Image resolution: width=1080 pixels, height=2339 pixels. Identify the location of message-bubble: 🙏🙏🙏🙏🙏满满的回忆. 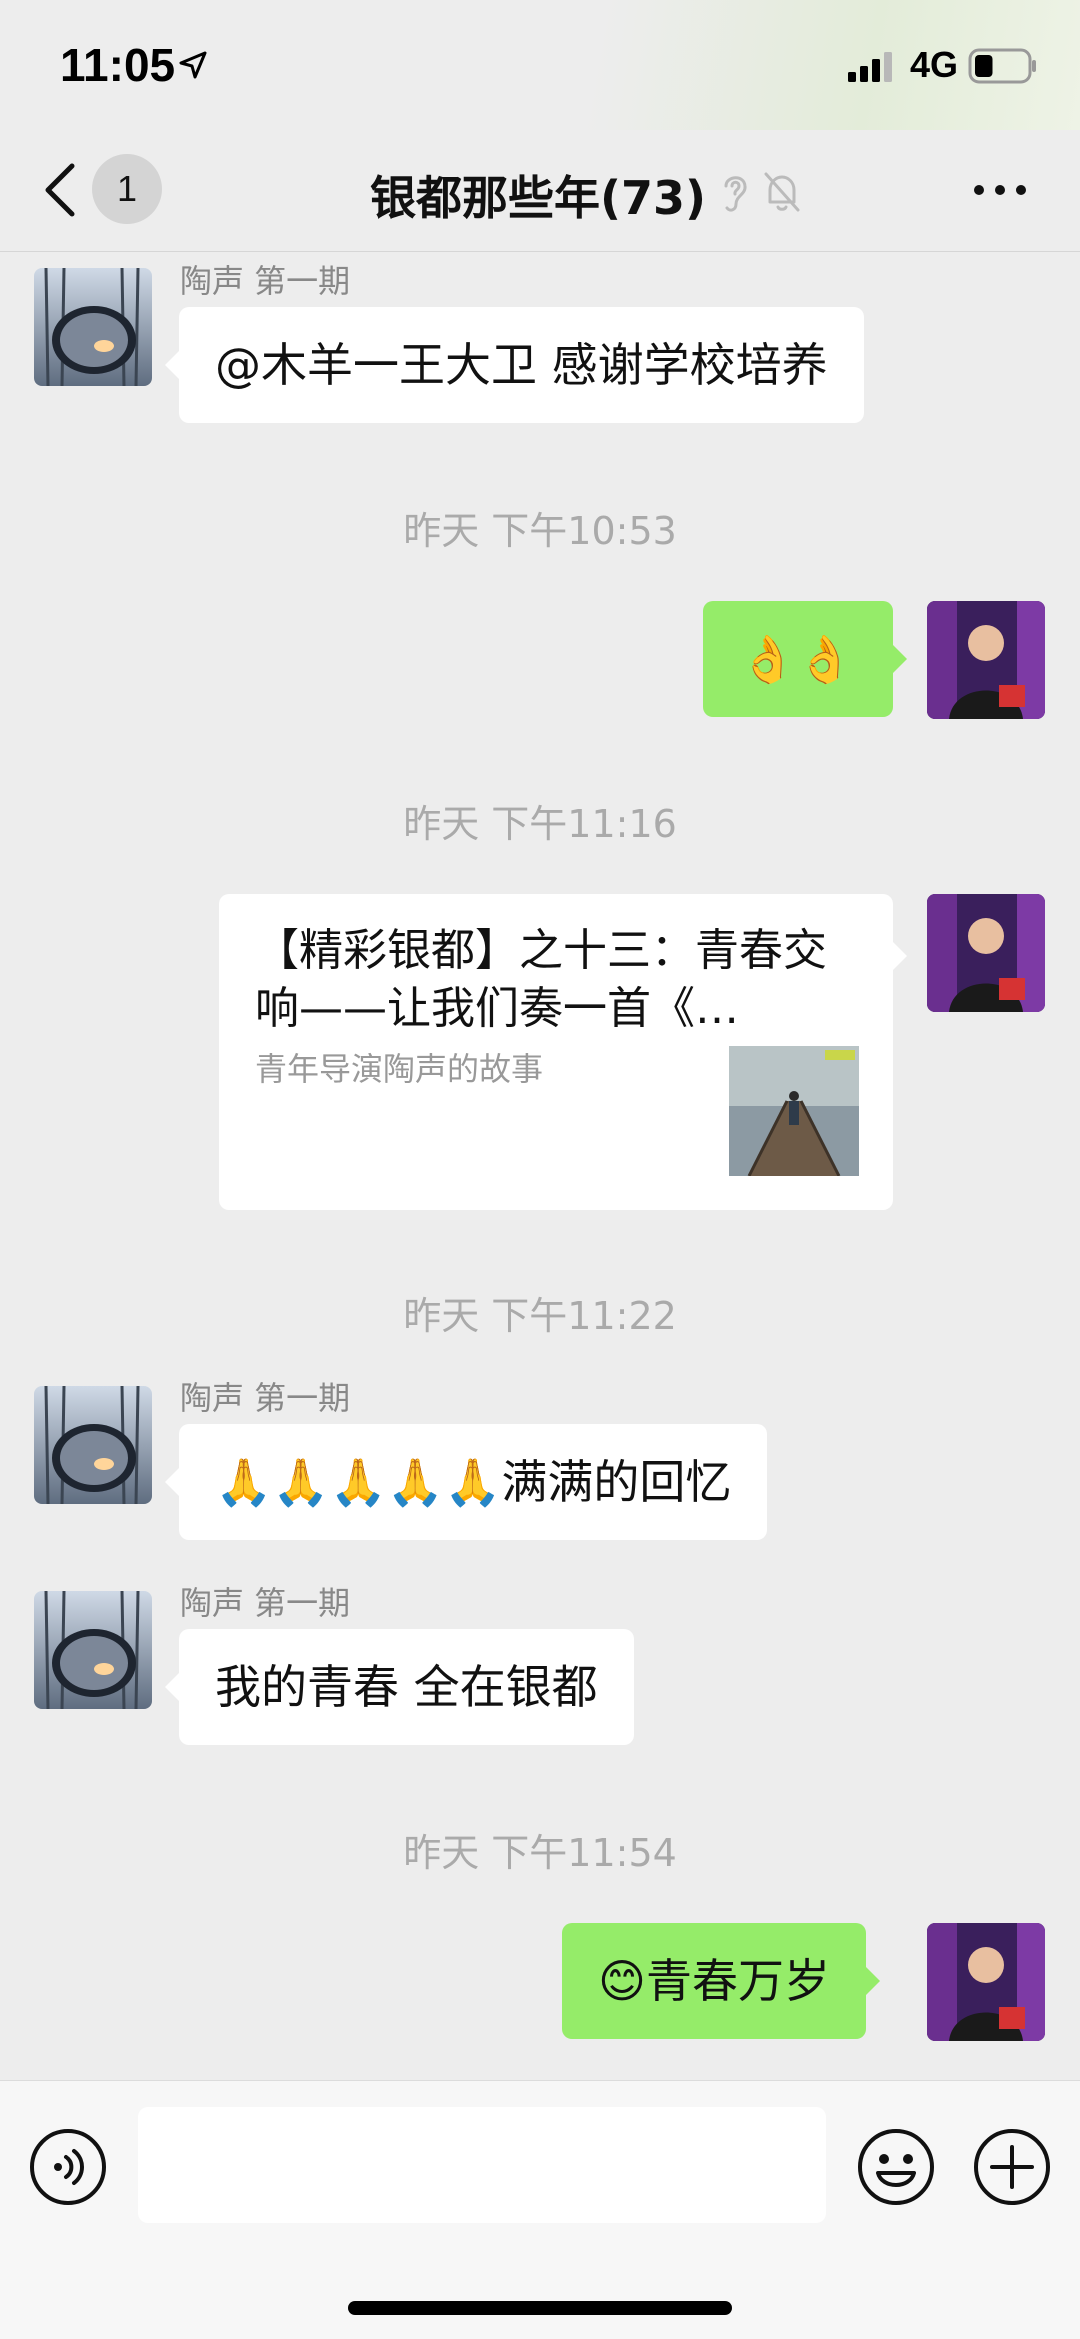
(466, 1482).